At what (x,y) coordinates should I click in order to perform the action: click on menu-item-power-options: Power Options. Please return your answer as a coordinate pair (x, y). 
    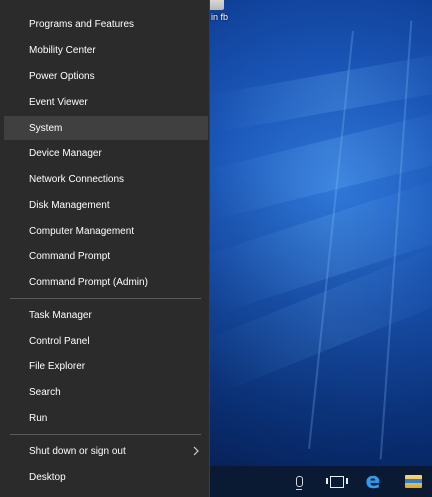
    Looking at the image, I should click on (106, 76).